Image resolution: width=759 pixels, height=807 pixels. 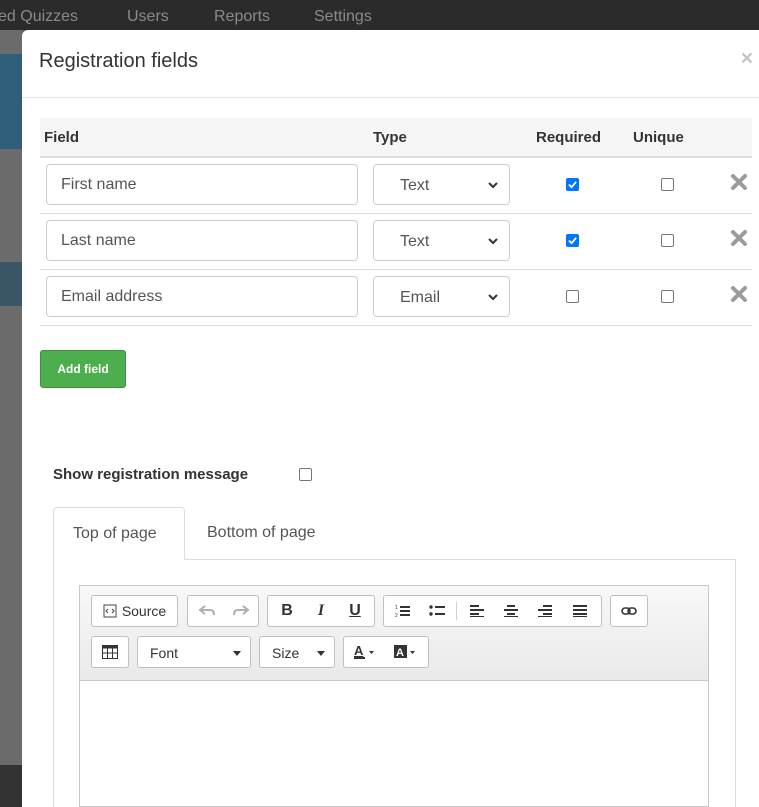 I want to click on history-group, so click(x=223, y=611).